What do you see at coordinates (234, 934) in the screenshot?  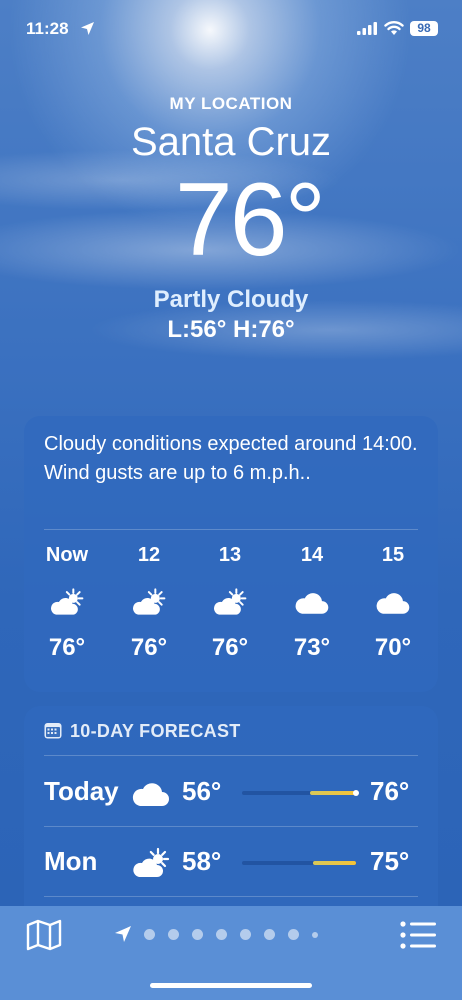 I see `page-indicator` at bounding box center [234, 934].